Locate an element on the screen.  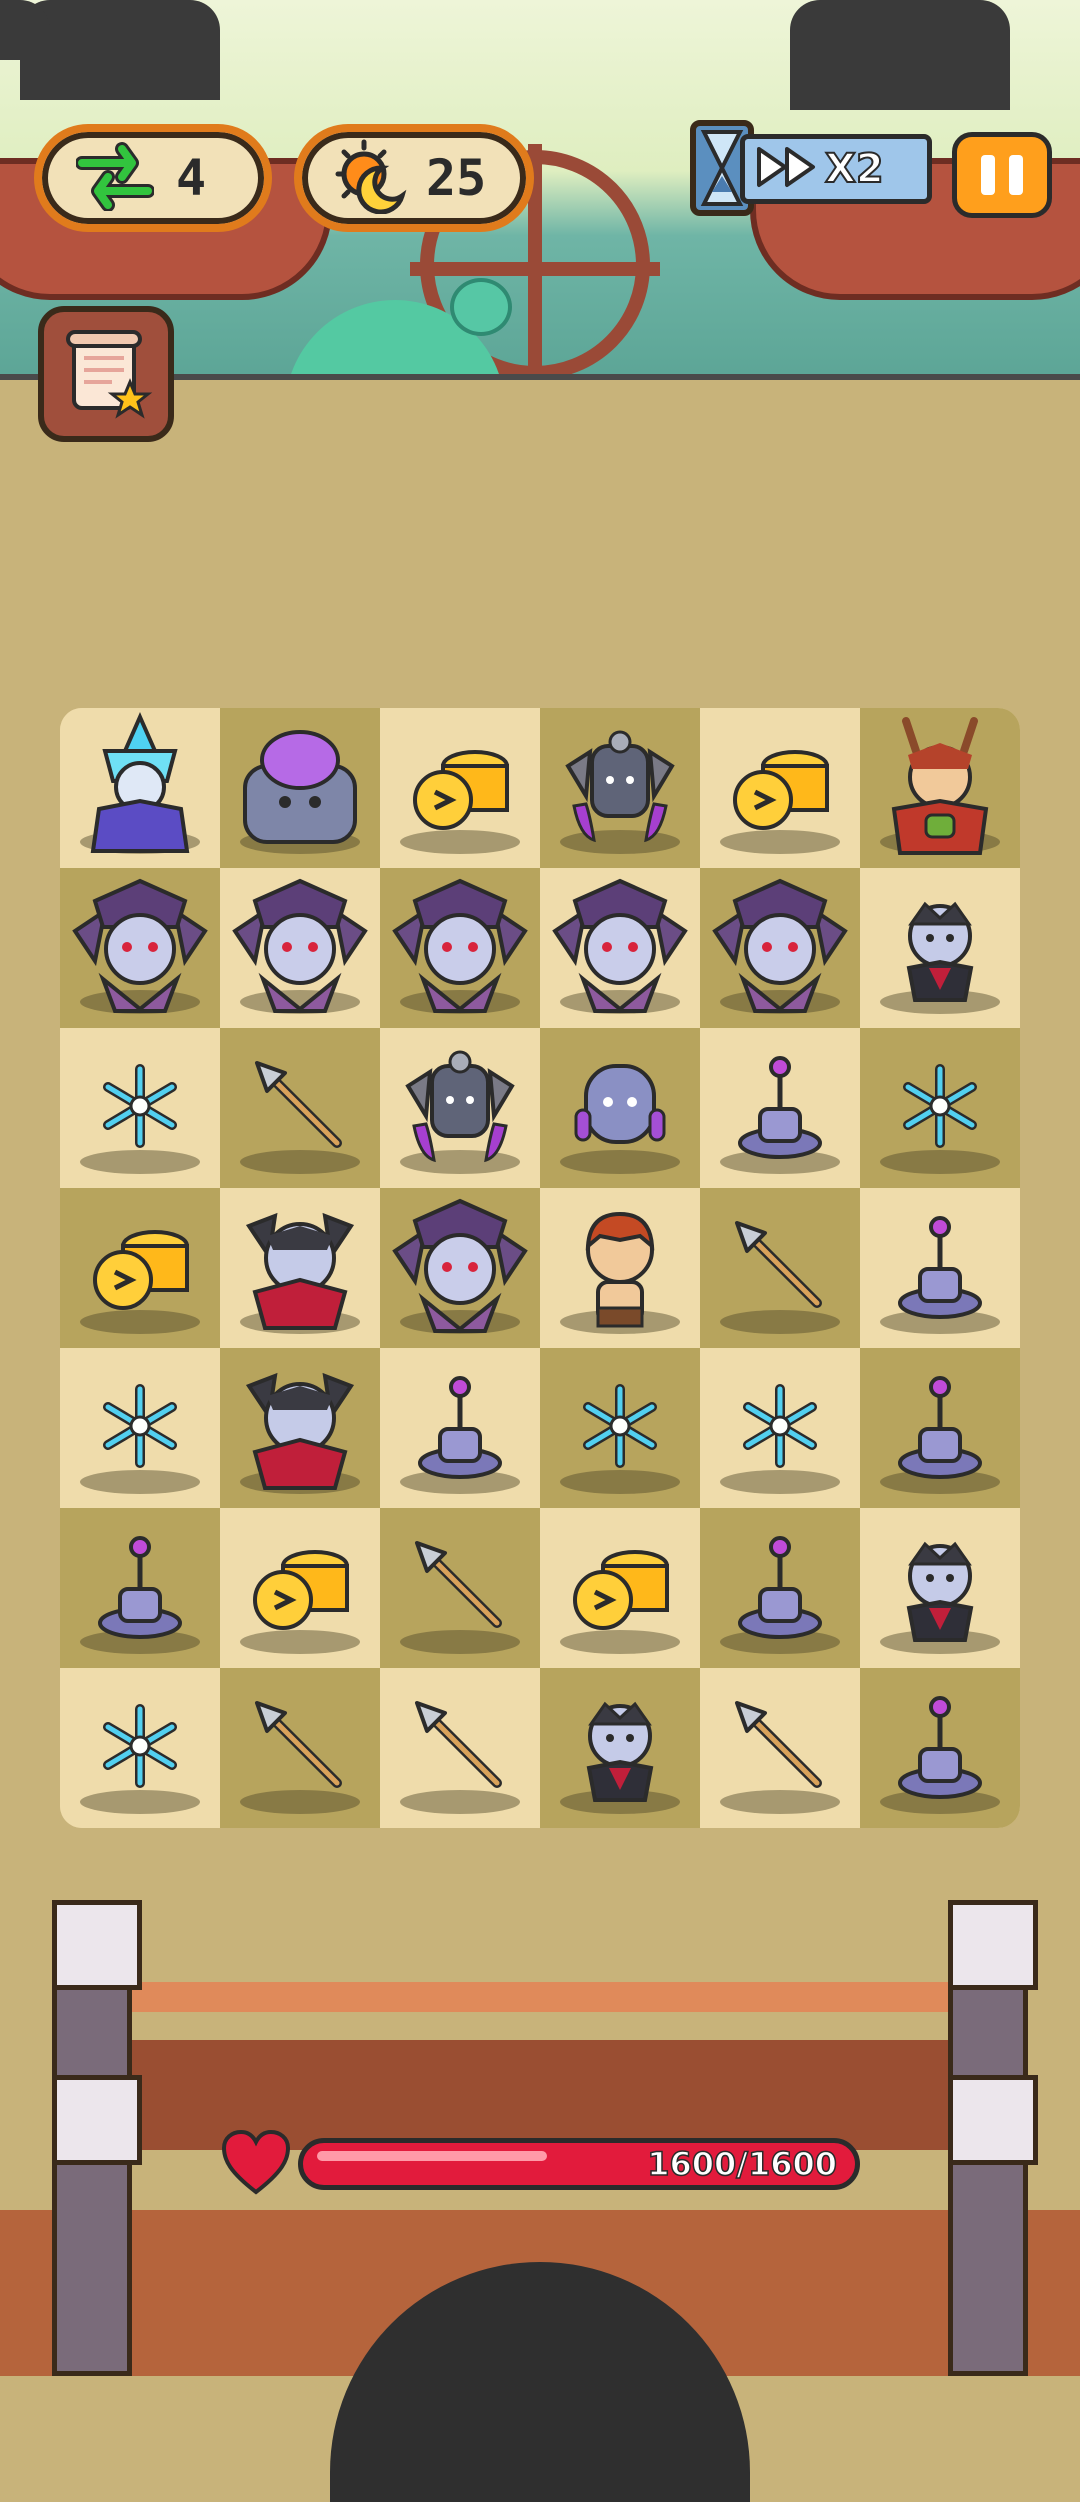
pause-icon-right-bar is located at coordinates (1016, 175).